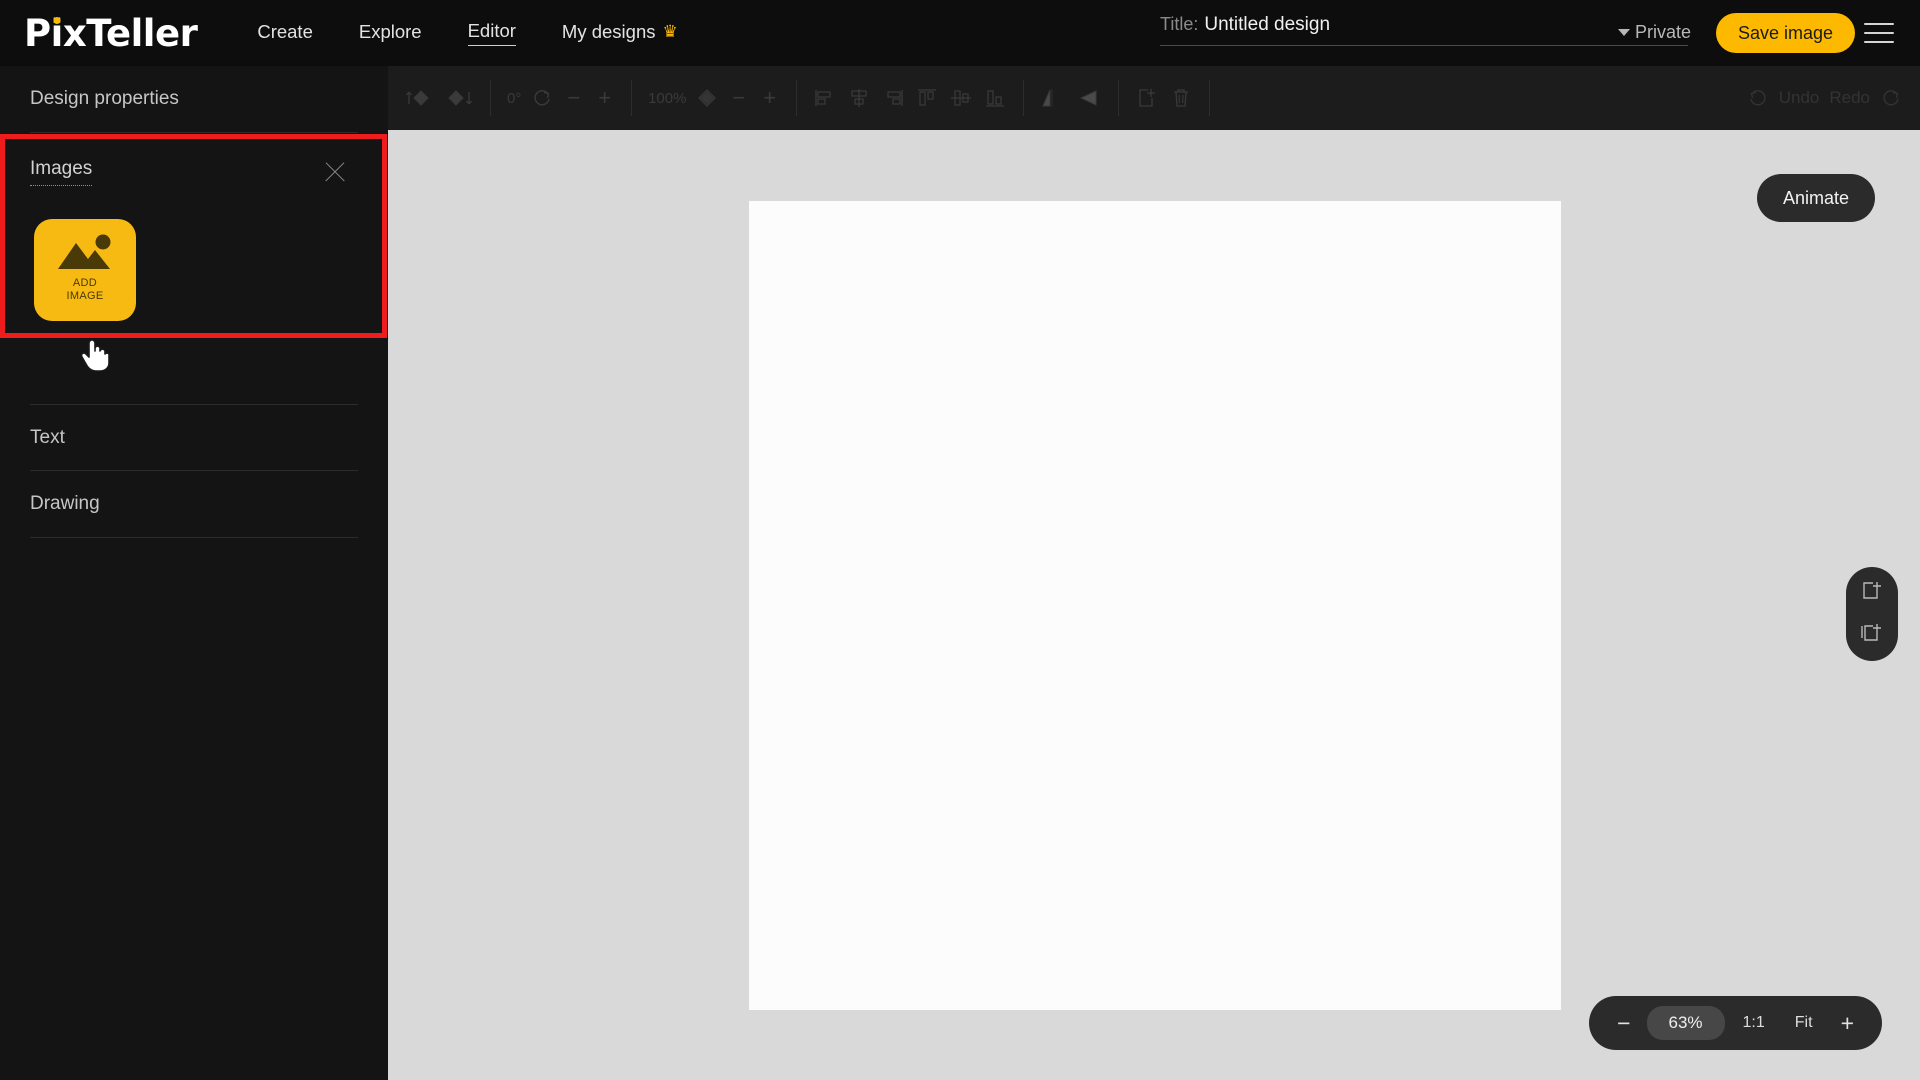  What do you see at coordinates (61, 172) in the screenshot?
I see `images-panel-title: Images` at bounding box center [61, 172].